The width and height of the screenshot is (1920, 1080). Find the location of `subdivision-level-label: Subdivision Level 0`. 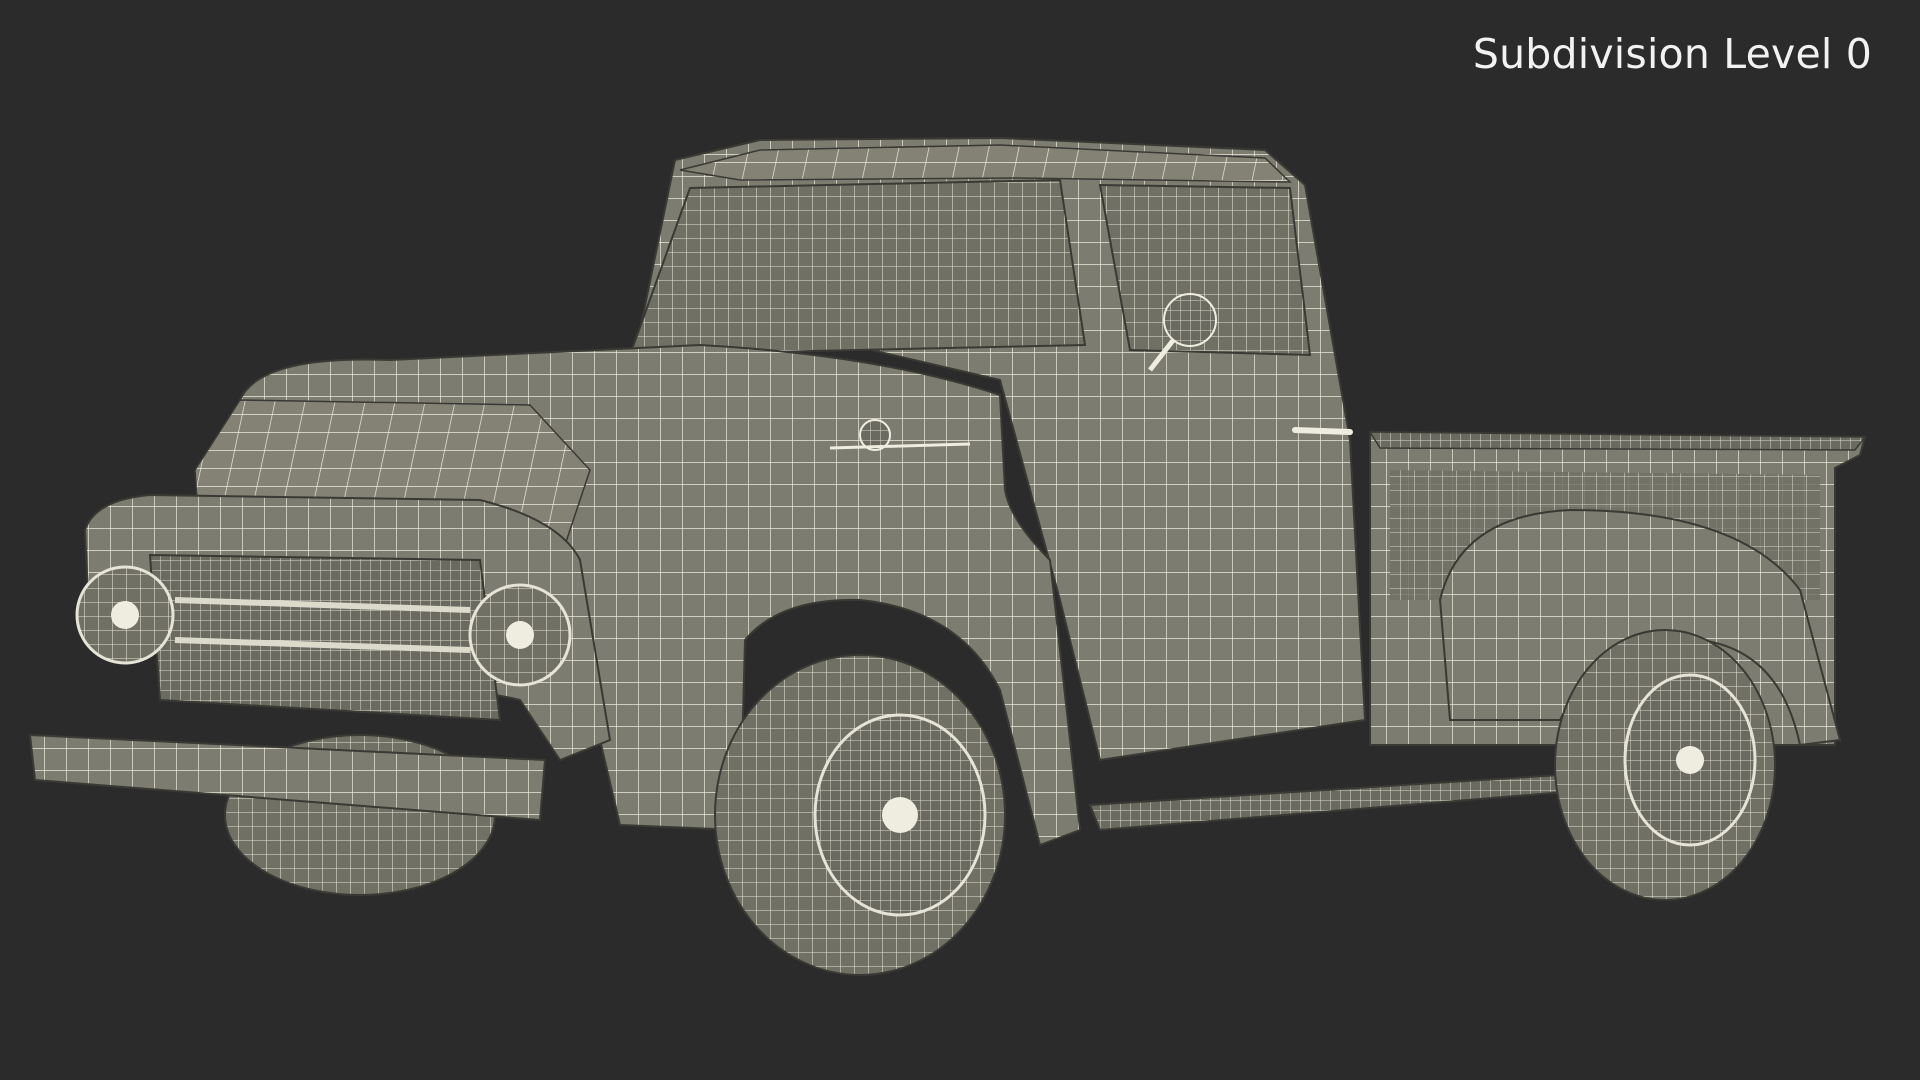

subdivision-level-label: Subdivision Level 0 is located at coordinates (1672, 54).